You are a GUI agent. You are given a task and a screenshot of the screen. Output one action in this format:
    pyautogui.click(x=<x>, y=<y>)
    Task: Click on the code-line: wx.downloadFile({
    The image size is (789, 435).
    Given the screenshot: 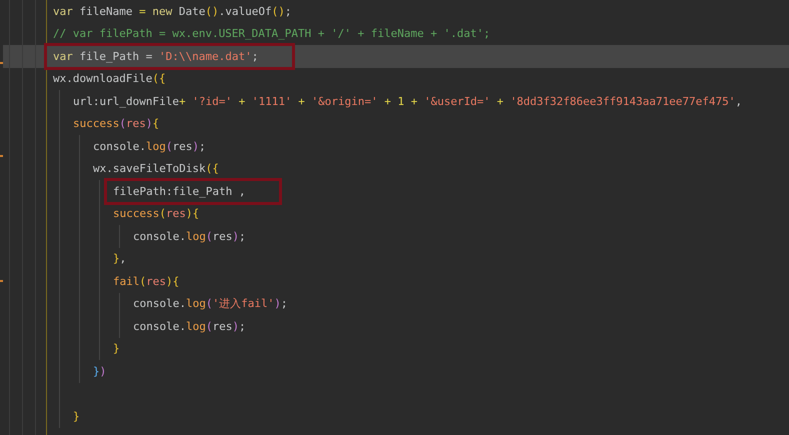 What is the action you would take?
    pyautogui.click(x=109, y=79)
    